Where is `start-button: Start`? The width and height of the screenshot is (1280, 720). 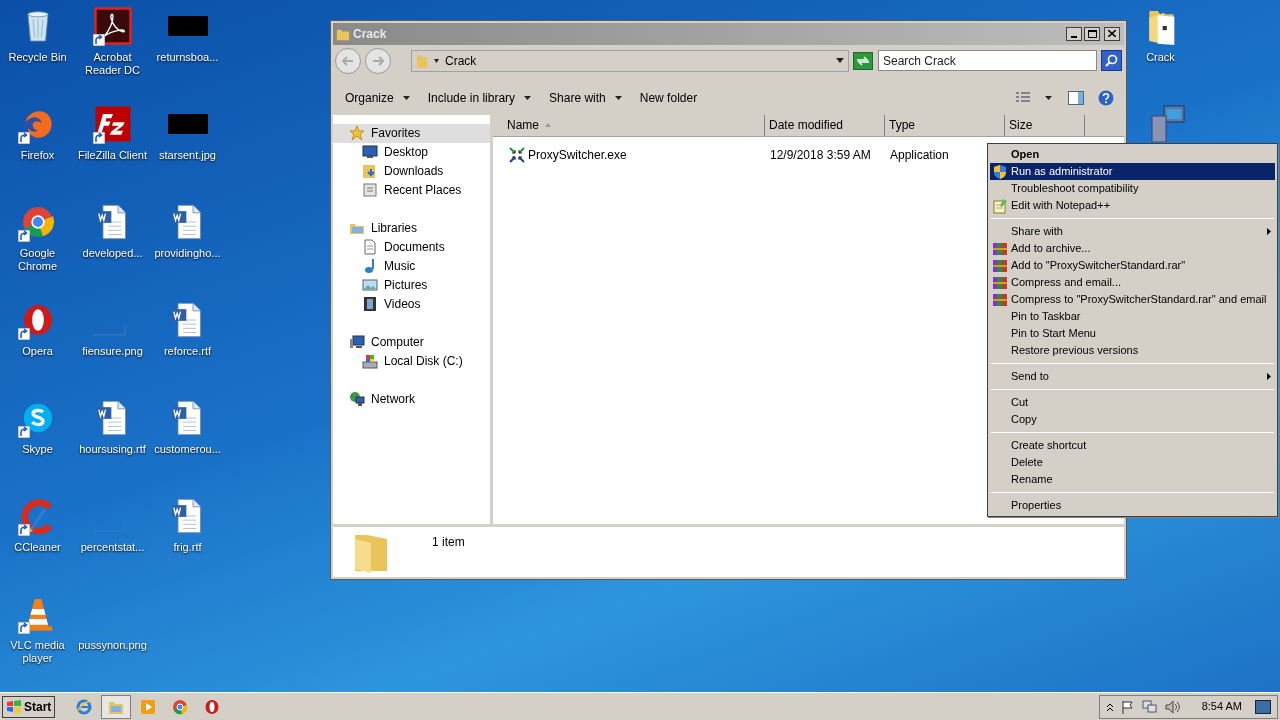 start-button: Start is located at coordinates (29, 706).